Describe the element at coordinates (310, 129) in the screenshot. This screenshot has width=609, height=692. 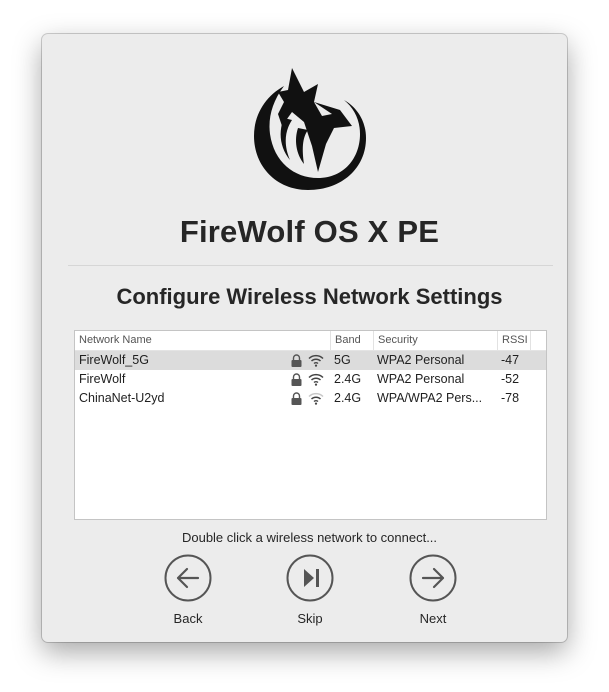
I see `wolf-logo-icon` at that location.